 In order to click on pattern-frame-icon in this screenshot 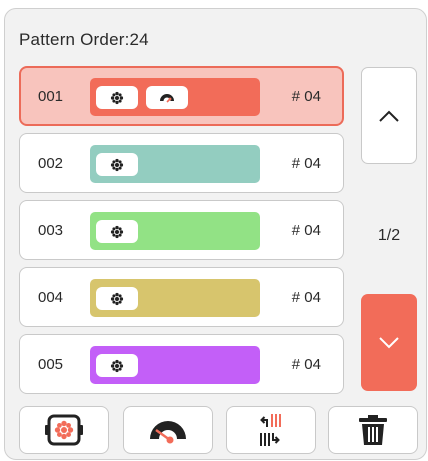, I will do `click(64, 430)`.